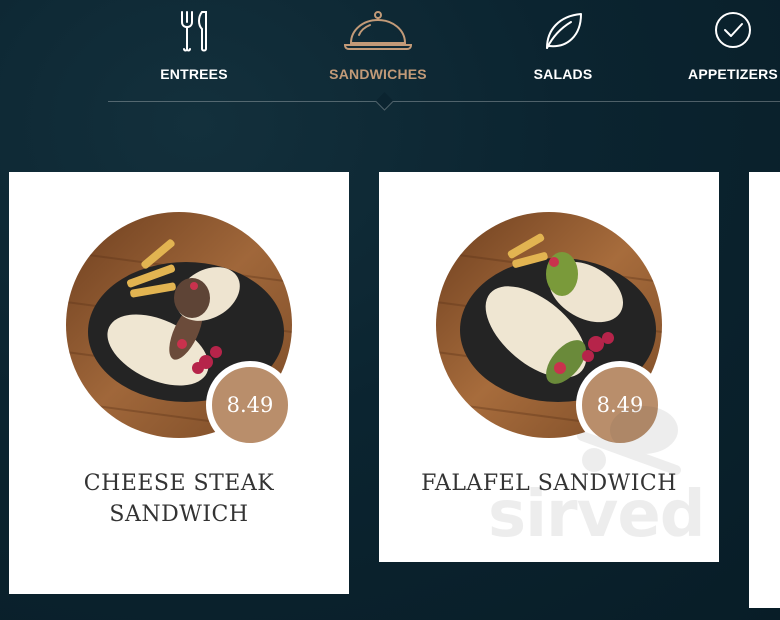  I want to click on item-name-line: FALAFEL SANDWICH, so click(549, 483).